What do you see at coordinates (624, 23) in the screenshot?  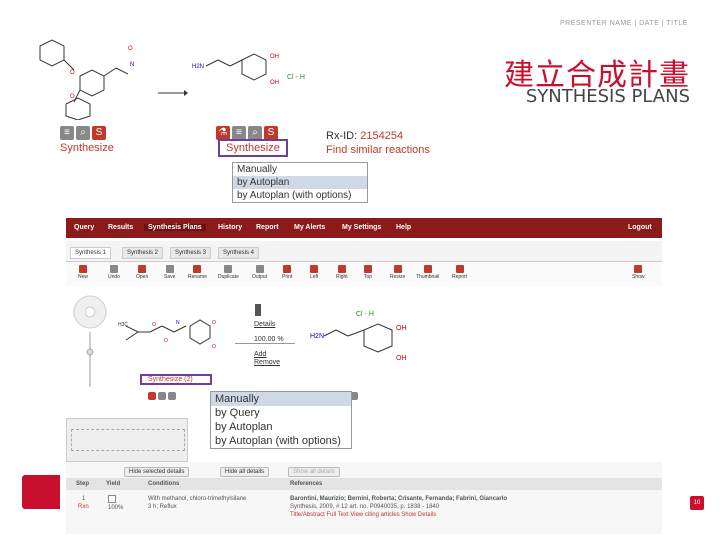 I see `header-meta: PRESENTER NAME | DATE | TITLE` at bounding box center [624, 23].